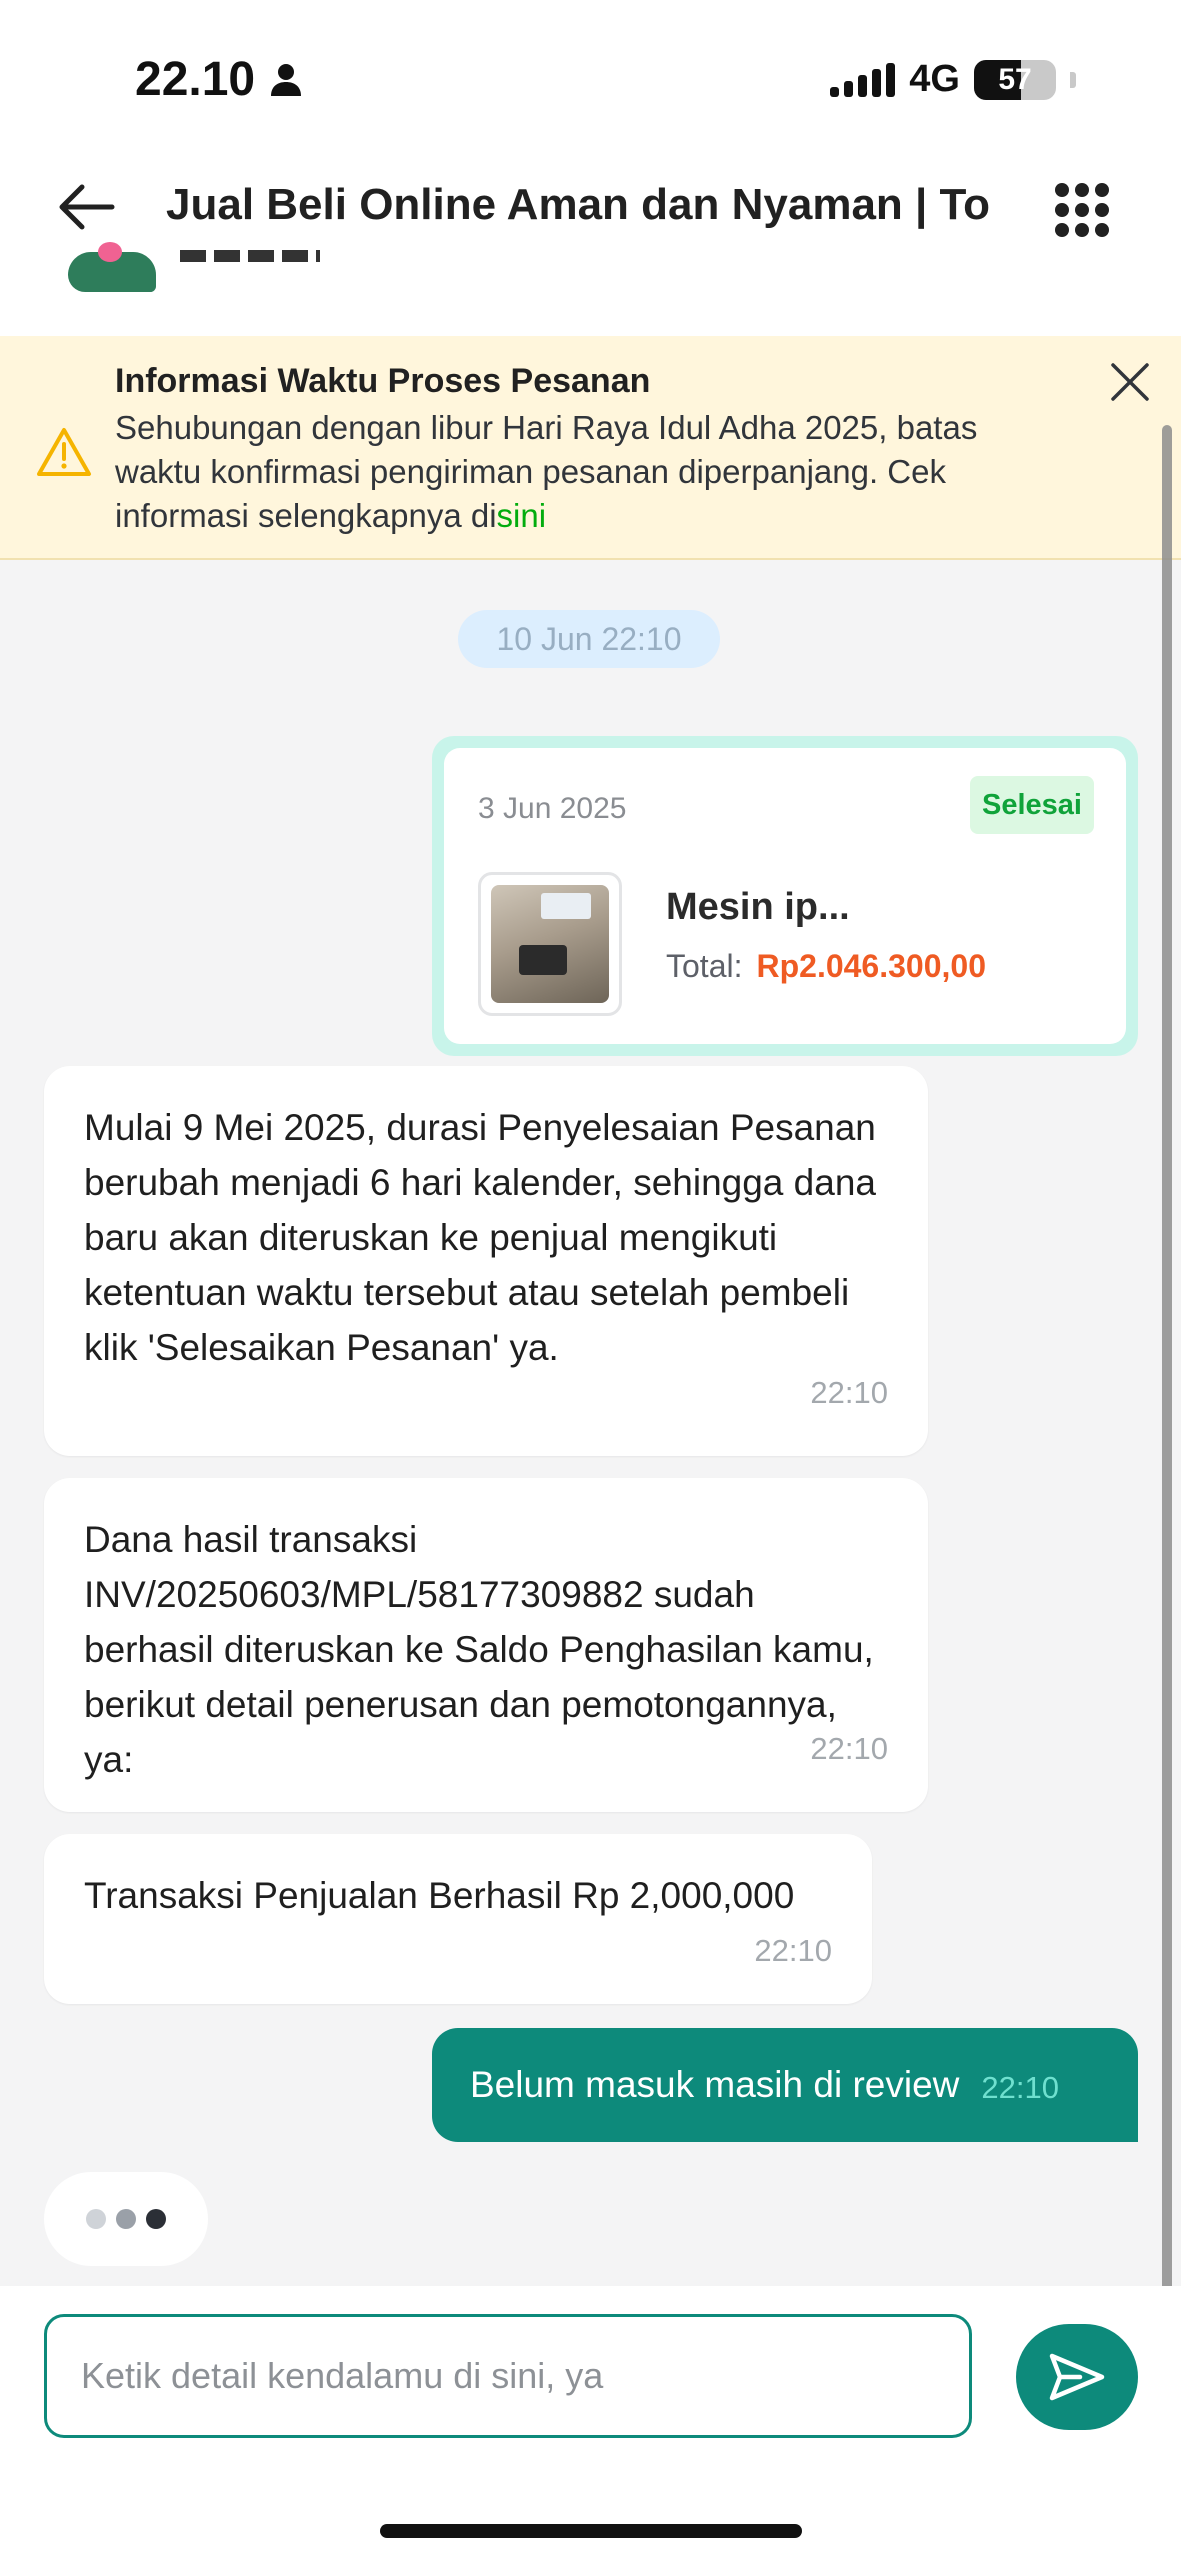  What do you see at coordinates (383, 381) in the screenshot?
I see `banner-title: Informasi Waktu Proses Pesanan` at bounding box center [383, 381].